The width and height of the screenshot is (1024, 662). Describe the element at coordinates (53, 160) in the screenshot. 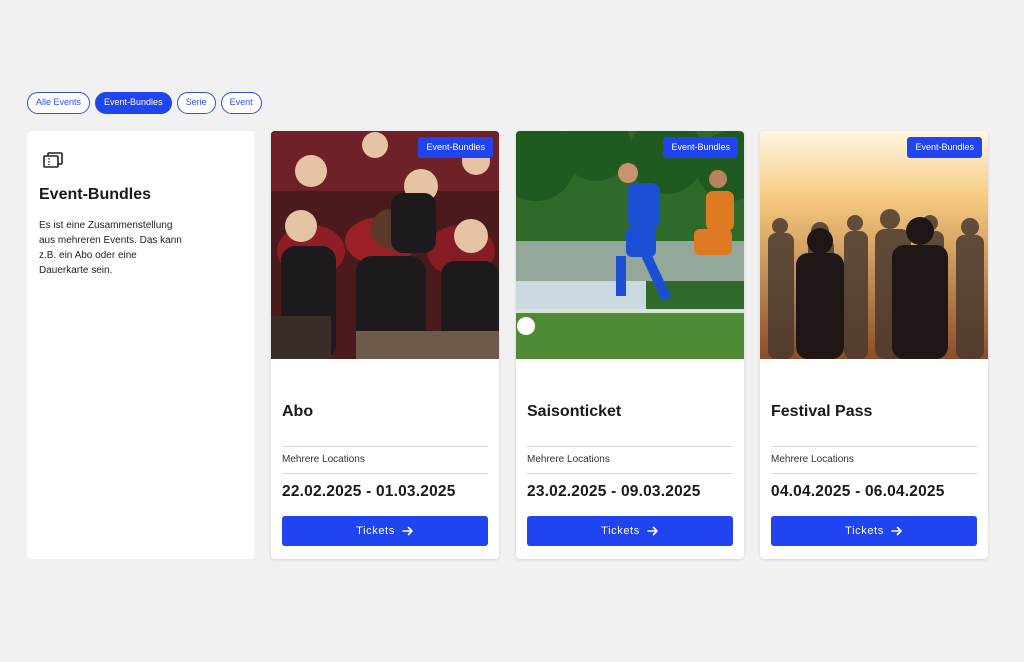

I see `tickets-icon` at that location.